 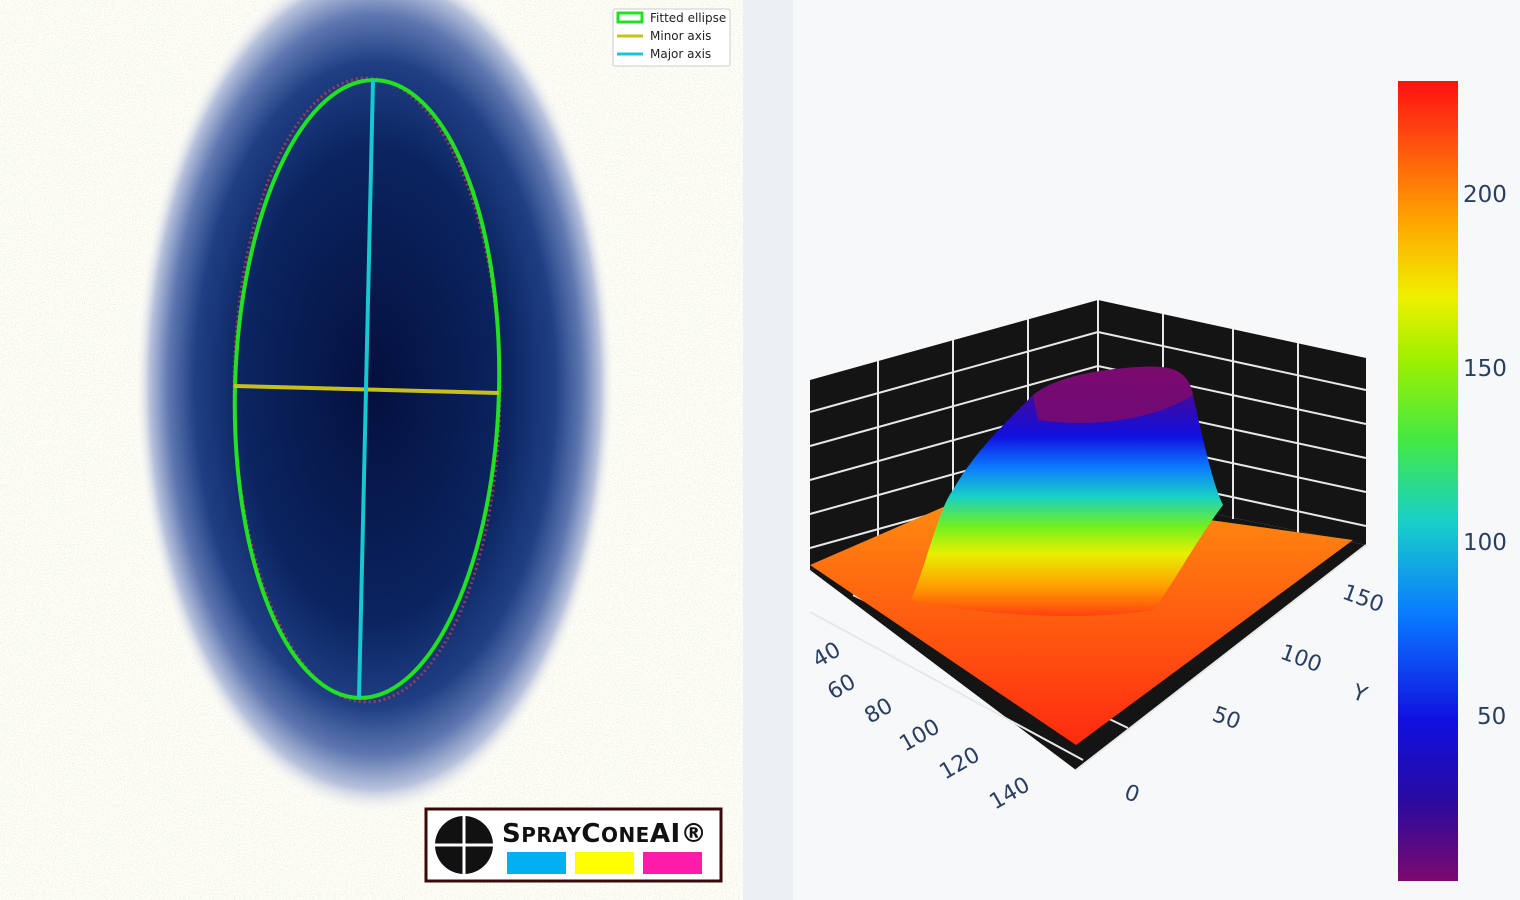 What do you see at coordinates (1491, 717) in the screenshot?
I see `colorbar-tick-50: 50` at bounding box center [1491, 717].